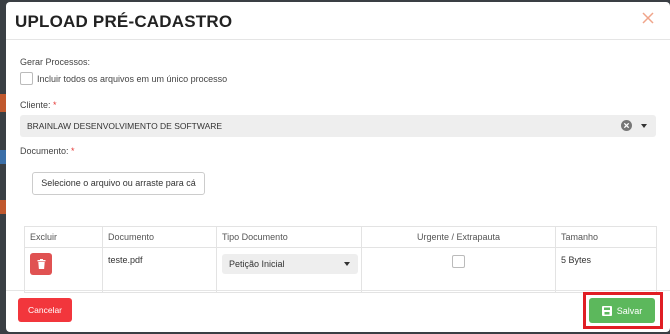  Describe the element at coordinates (626, 125) in the screenshot. I see `clear-icon` at that location.